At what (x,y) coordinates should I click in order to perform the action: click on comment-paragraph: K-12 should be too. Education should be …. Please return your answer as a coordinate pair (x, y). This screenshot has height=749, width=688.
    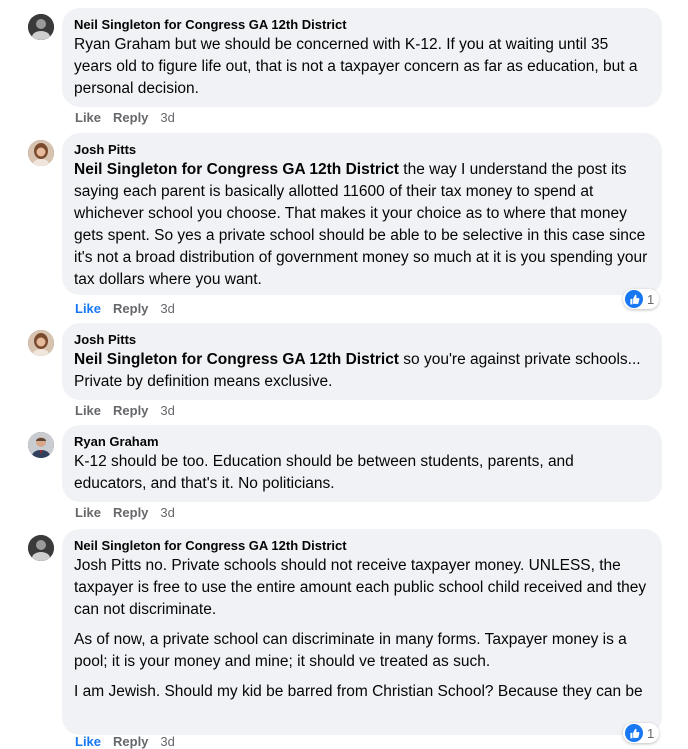
    Looking at the image, I should click on (324, 472).